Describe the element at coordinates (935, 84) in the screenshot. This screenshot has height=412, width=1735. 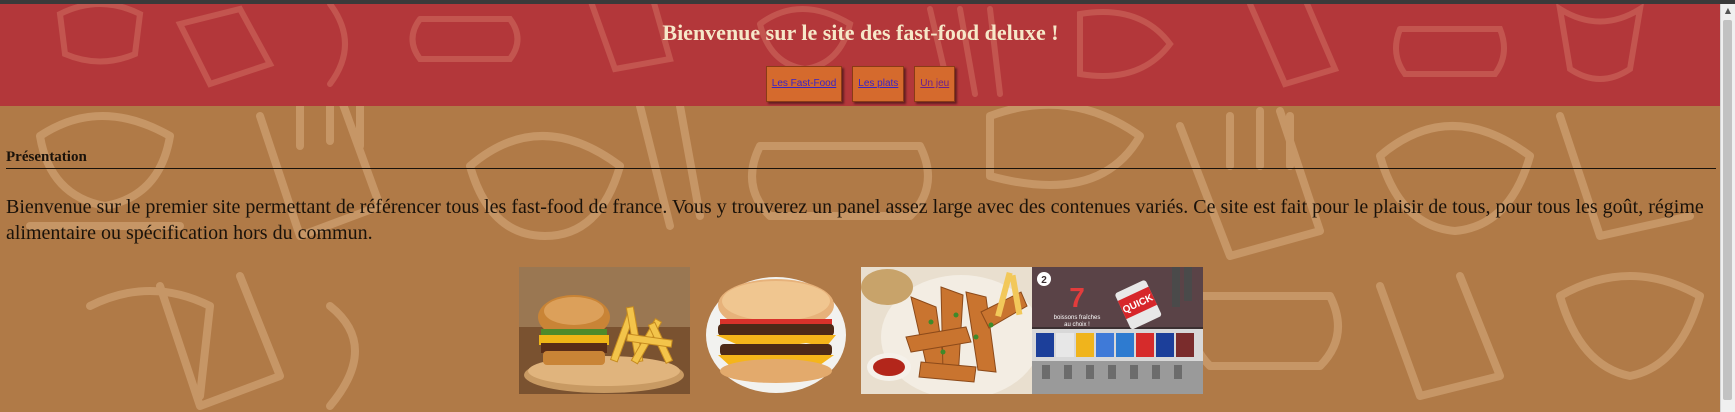
I see `nav-link-jeu: Un jeu` at that location.